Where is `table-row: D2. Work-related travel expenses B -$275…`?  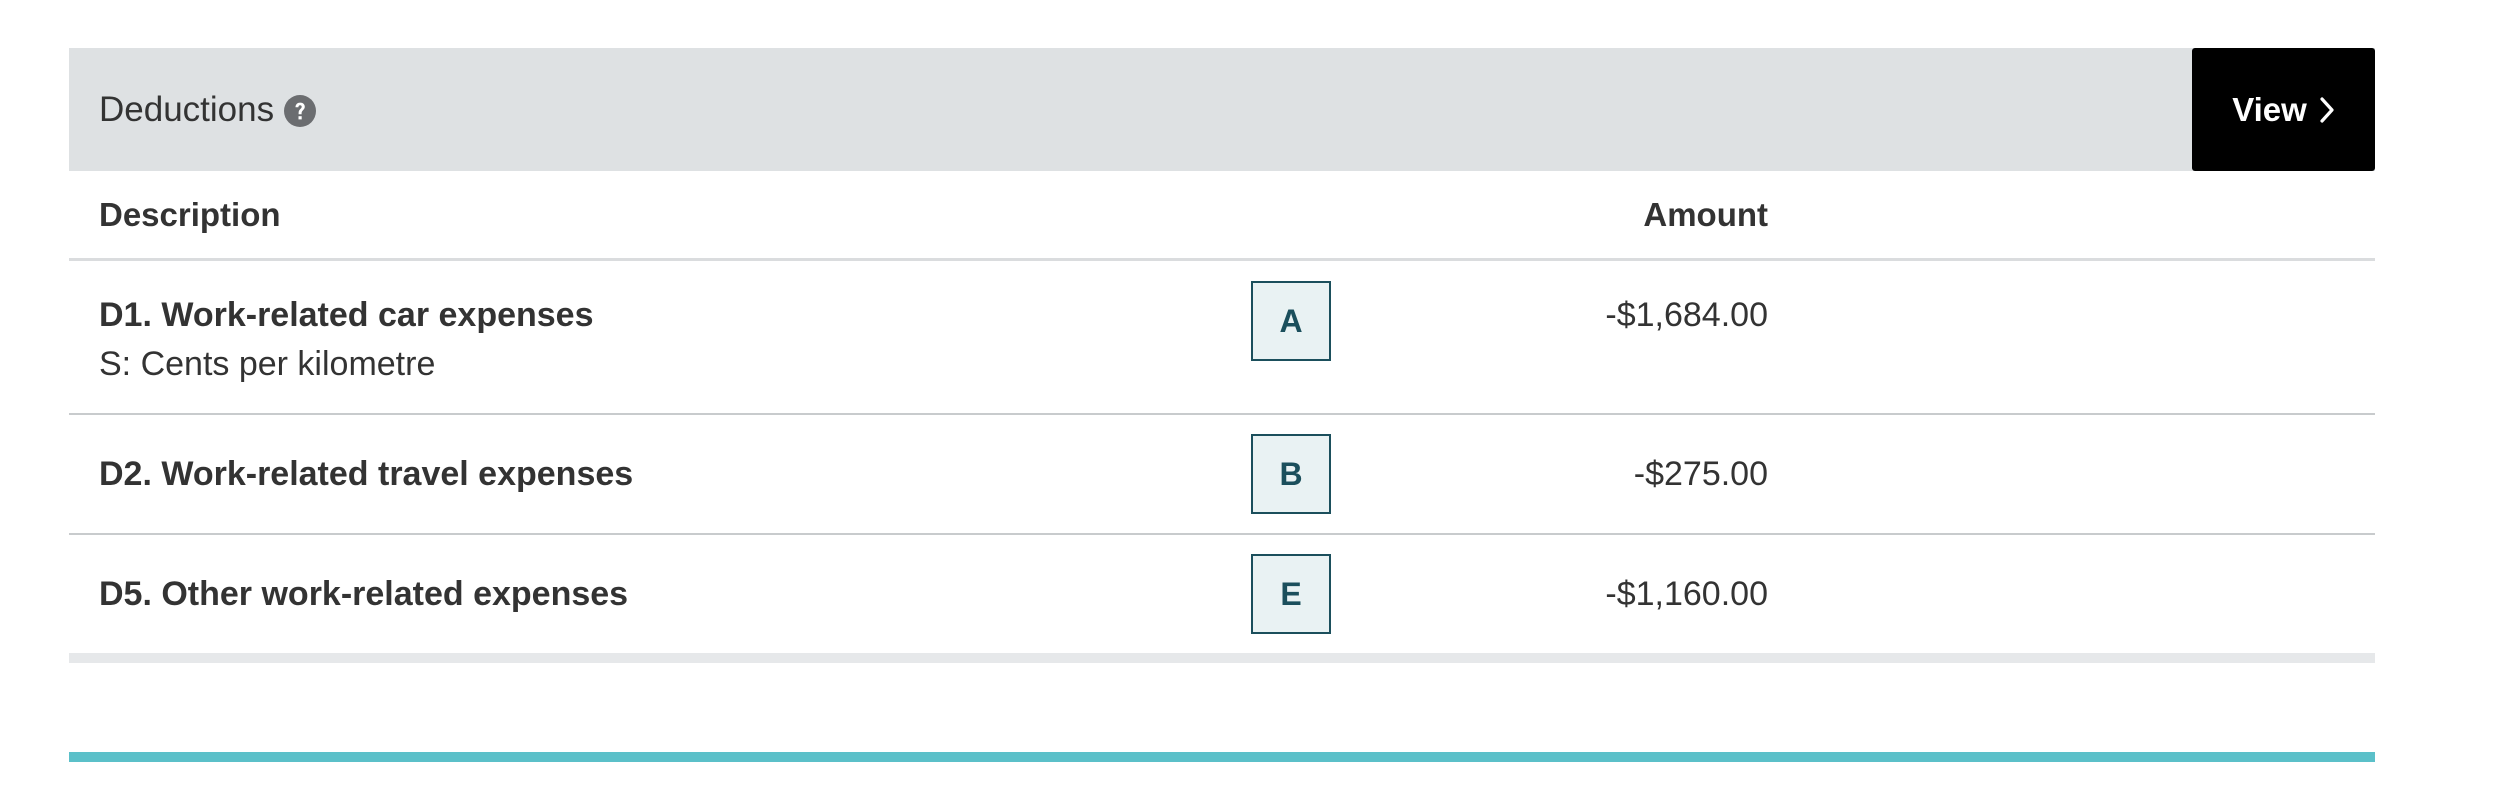 table-row: D2. Work-related travel expenses B -$275… is located at coordinates (1222, 475).